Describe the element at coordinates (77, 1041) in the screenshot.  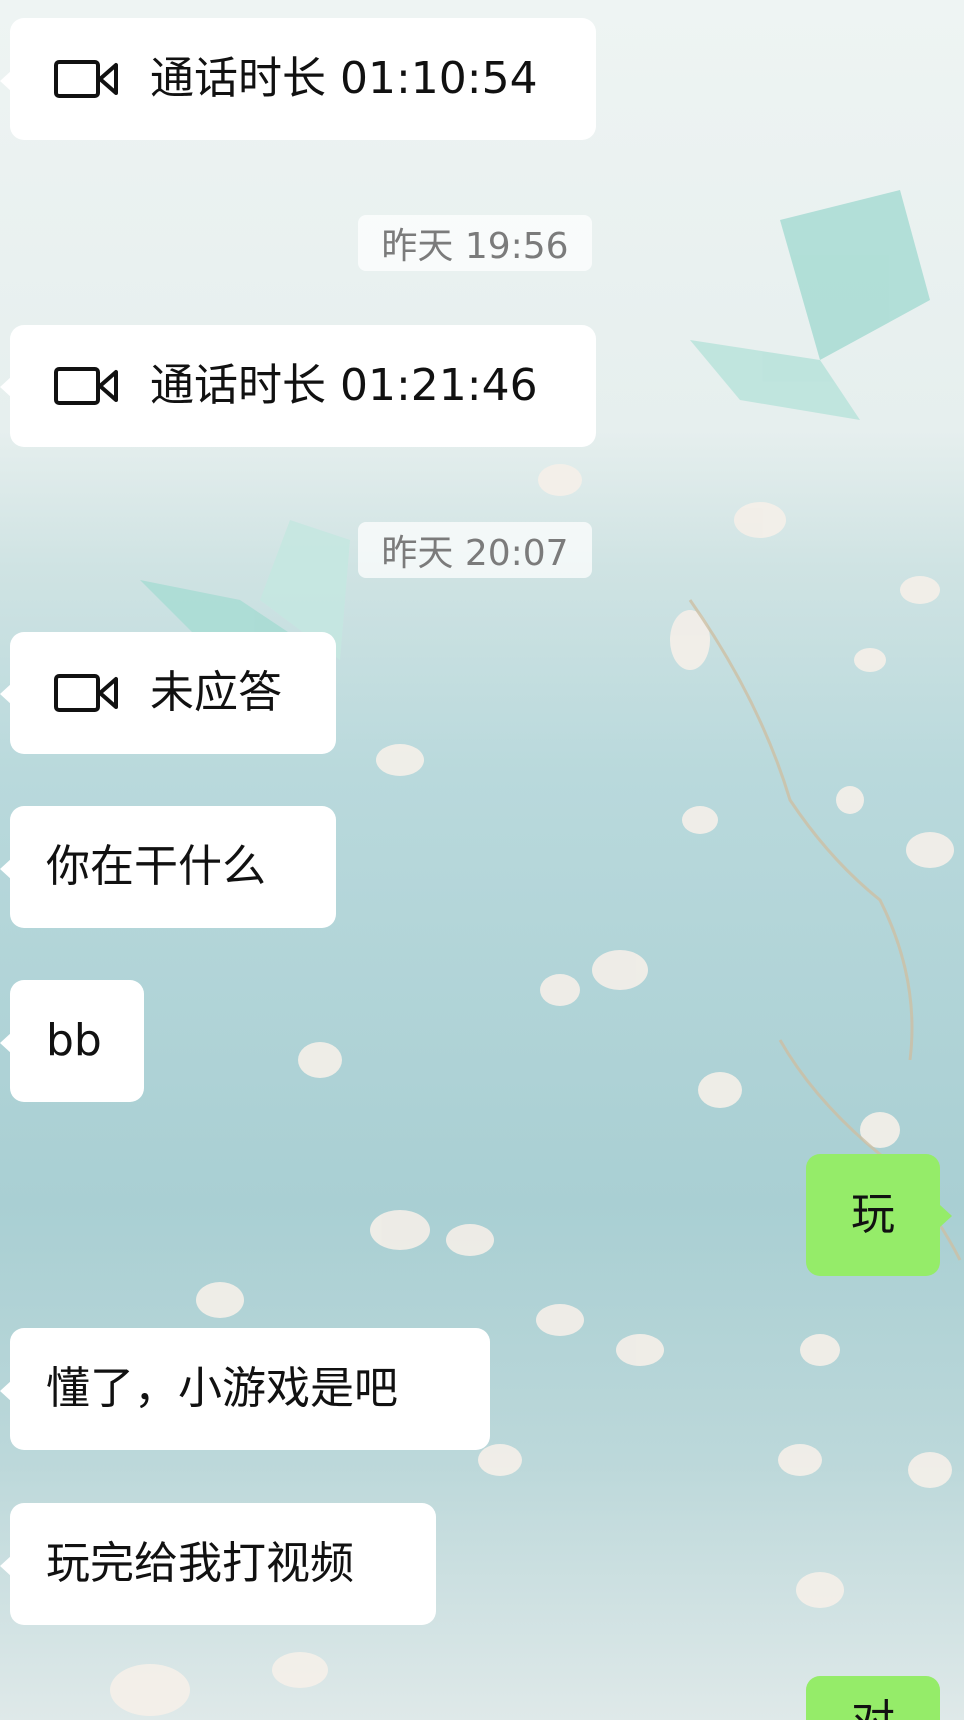
I see `text-bubble: bb` at that location.